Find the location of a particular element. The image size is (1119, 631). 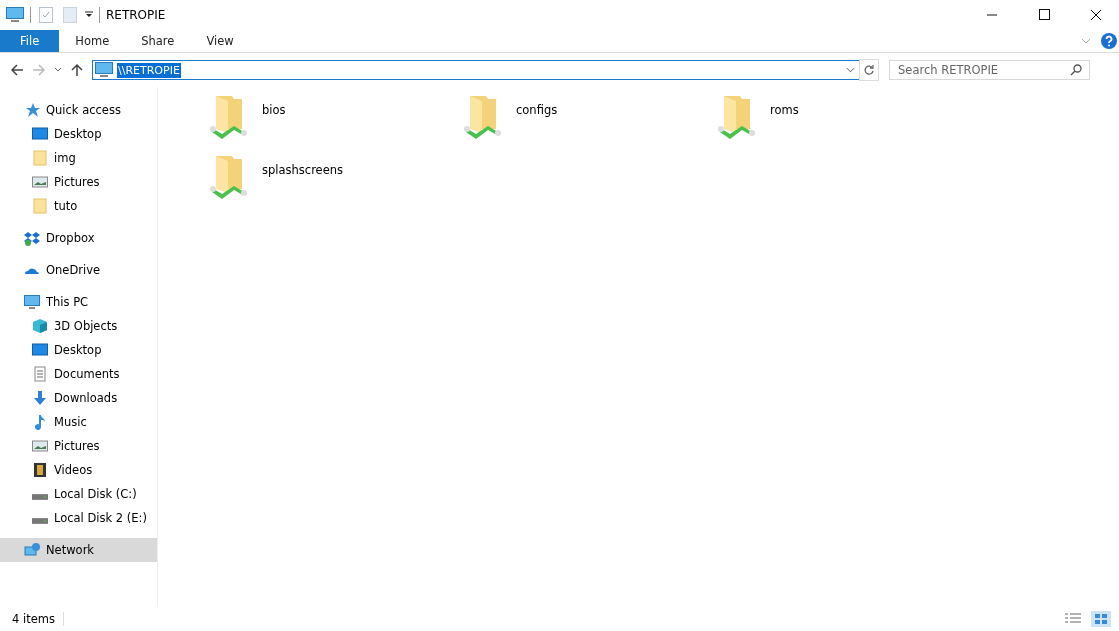

help-icon is located at coordinates (1109, 41).